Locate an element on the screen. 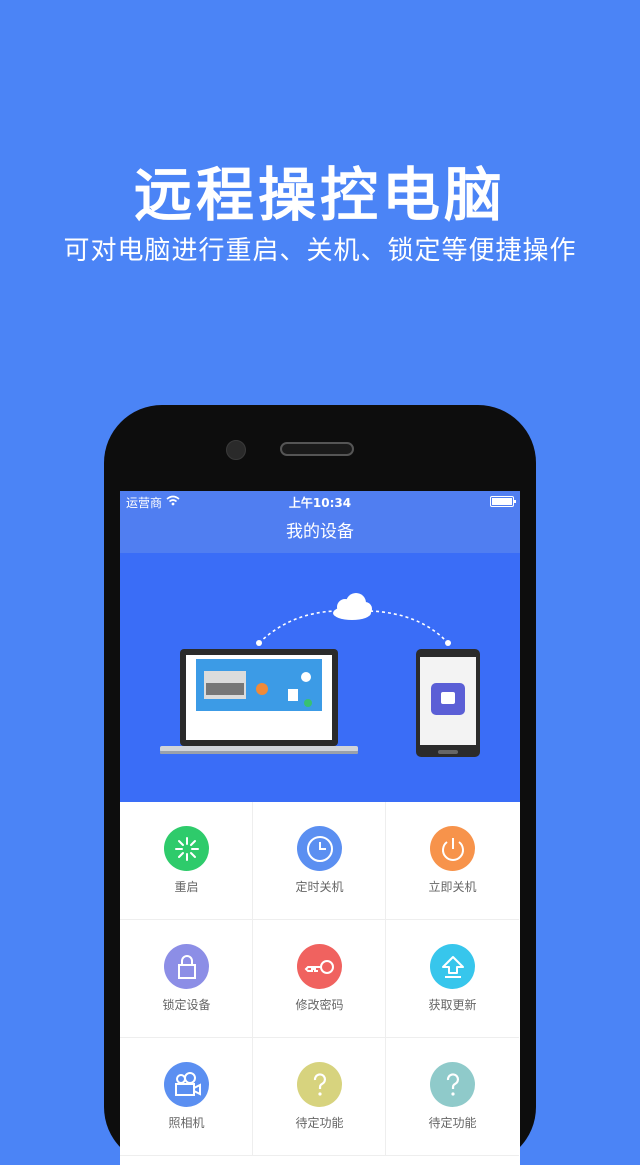  action-shutdown-now: 立即关机 is located at coordinates (452, 861).